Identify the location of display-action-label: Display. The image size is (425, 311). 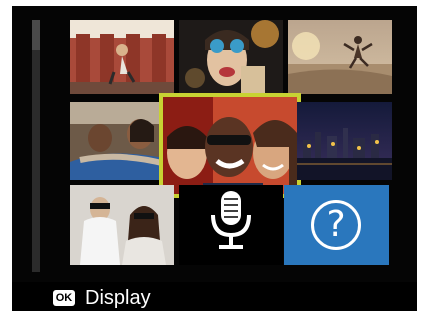
(118, 298).